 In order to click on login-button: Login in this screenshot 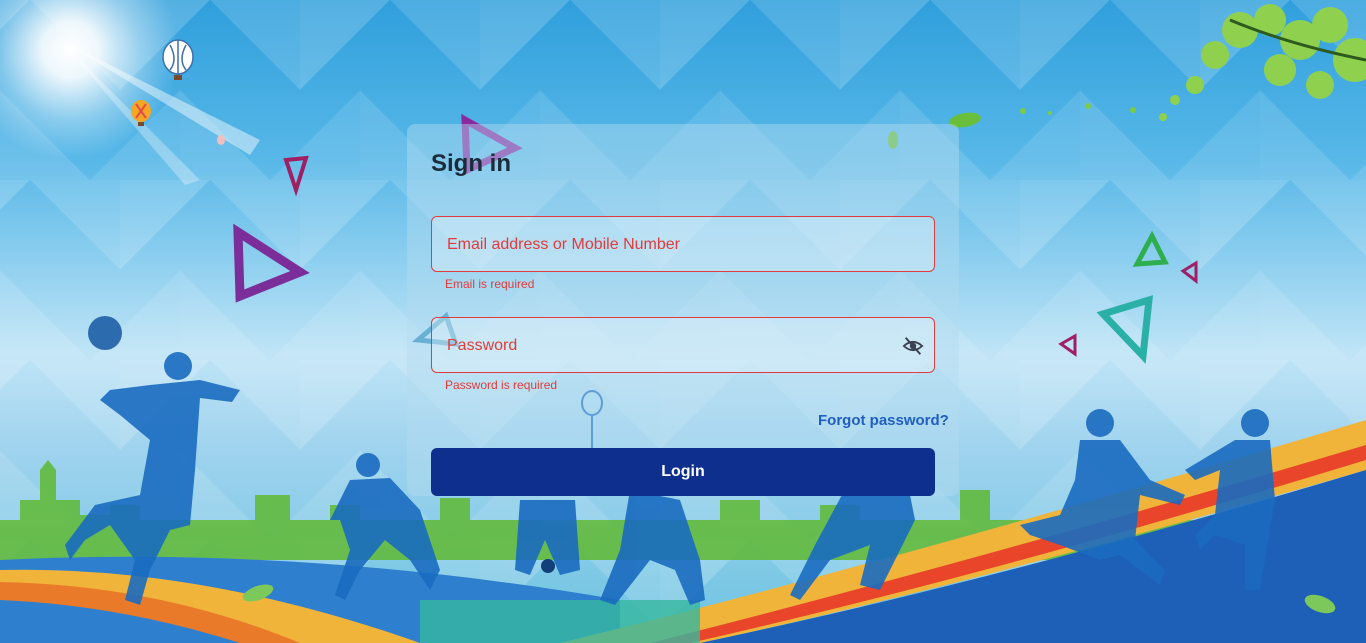, I will do `click(683, 472)`.